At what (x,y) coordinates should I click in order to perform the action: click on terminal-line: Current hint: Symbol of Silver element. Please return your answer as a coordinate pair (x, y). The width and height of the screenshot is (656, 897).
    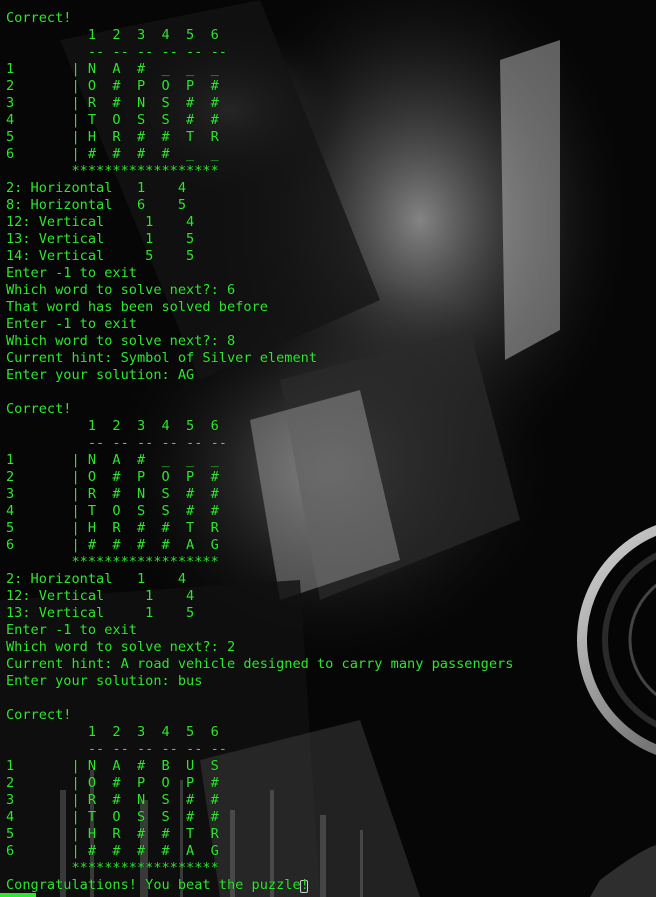
    Looking at the image, I should click on (161, 358).